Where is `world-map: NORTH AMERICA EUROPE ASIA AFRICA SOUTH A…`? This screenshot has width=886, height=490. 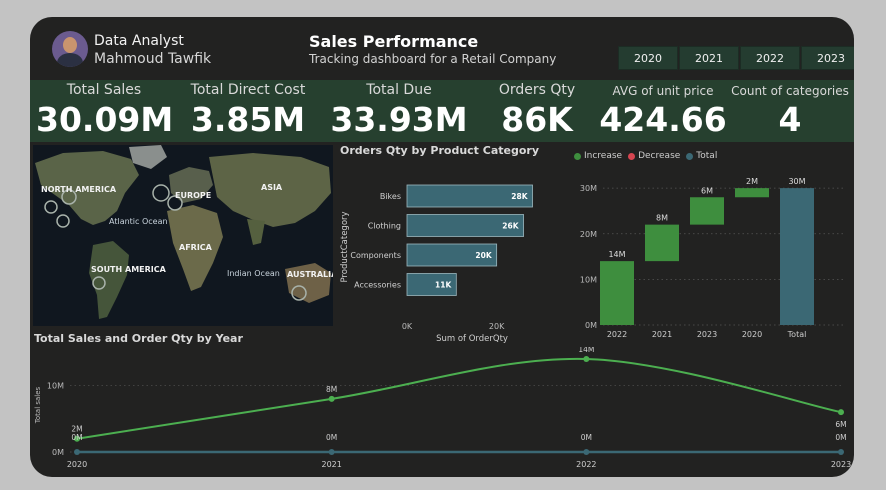 world-map: NORTH AMERICA EUROPE ASIA AFRICA SOUTH A… is located at coordinates (183, 235).